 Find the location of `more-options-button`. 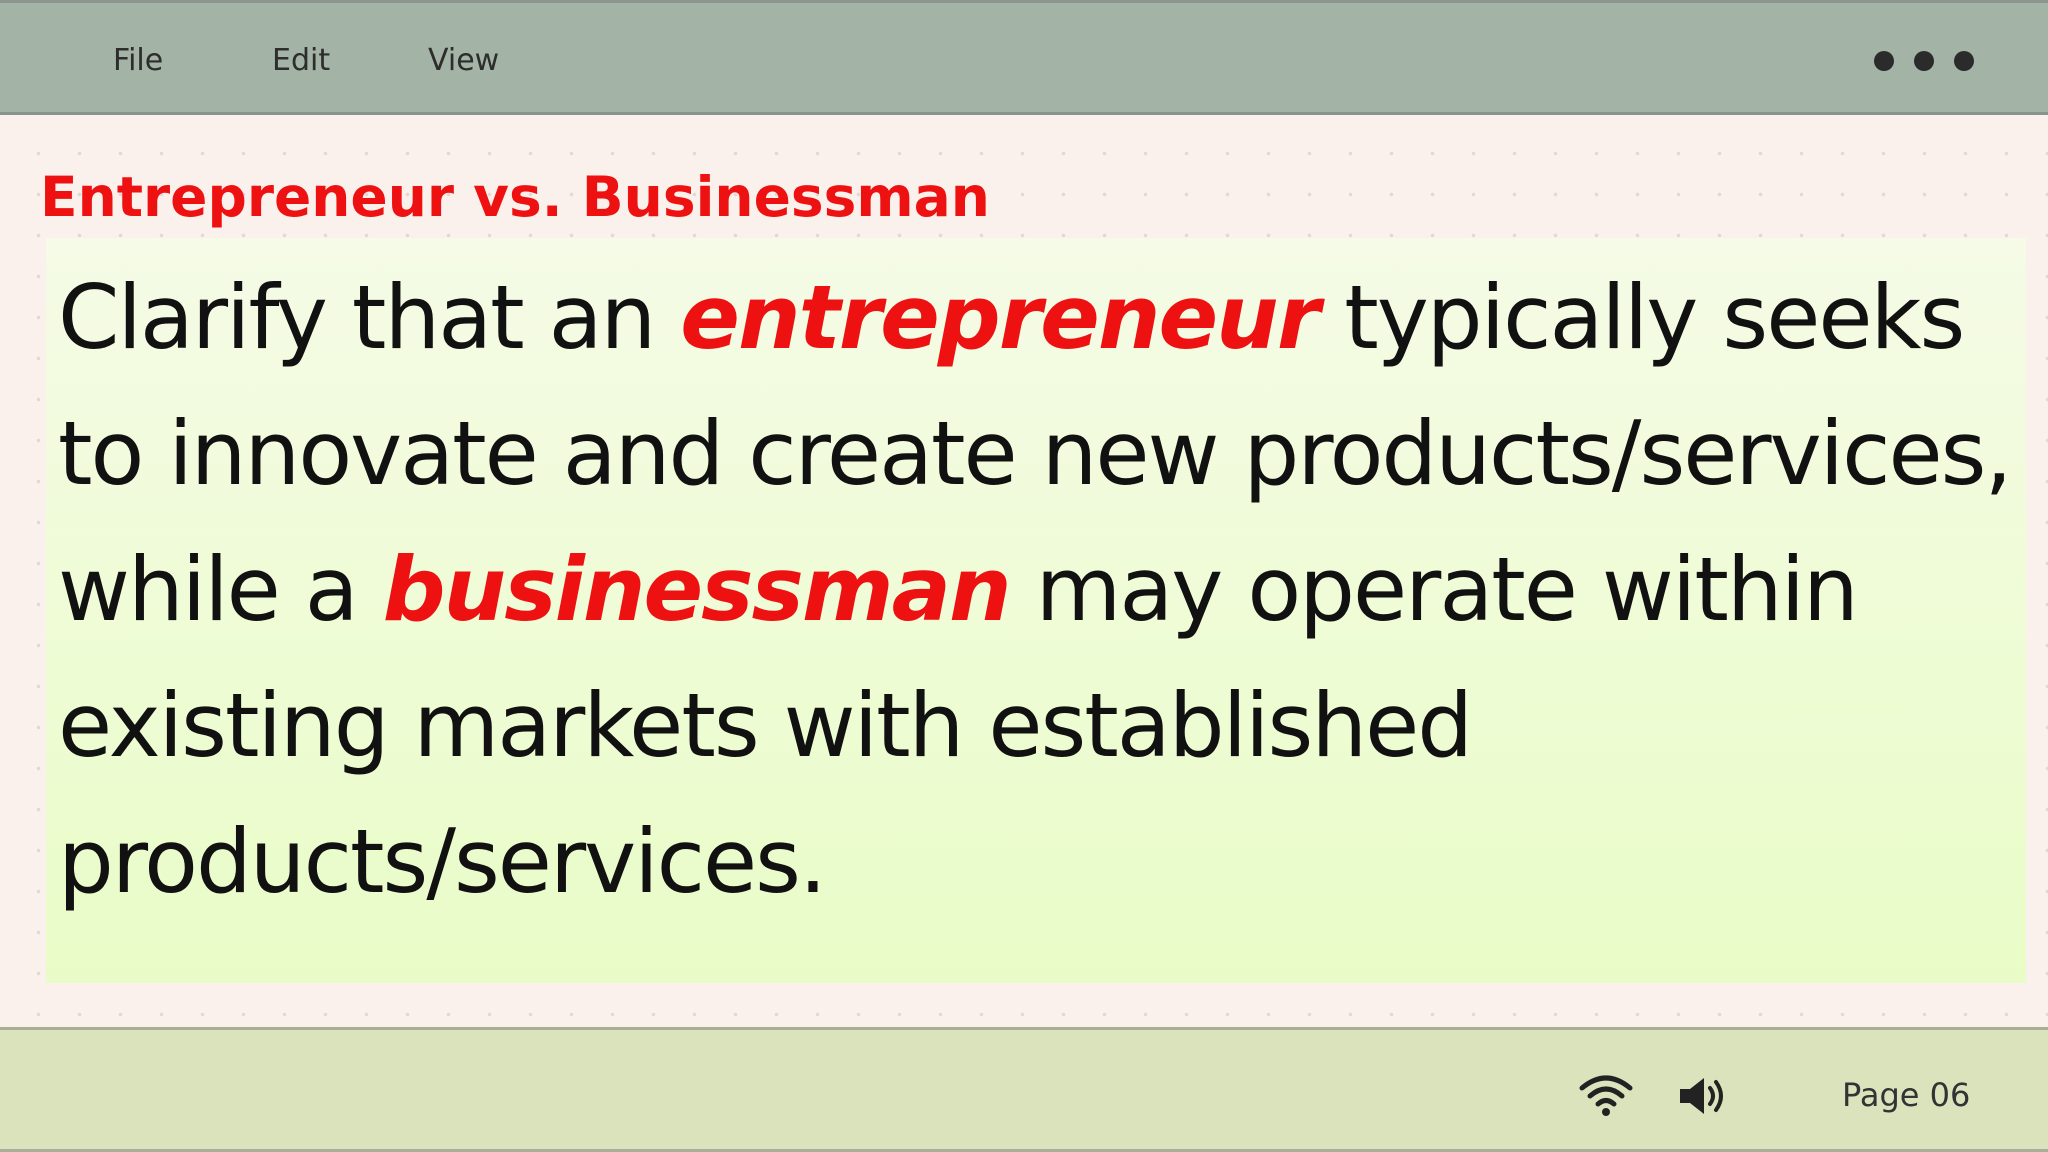

more-options-button is located at coordinates (1924, 61).